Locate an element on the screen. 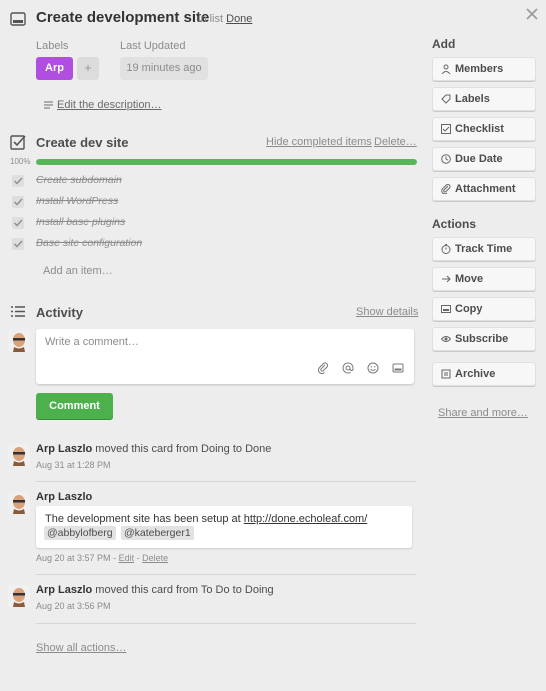 This screenshot has height=691, width=546. paperclip-icon is located at coordinates (446, 189).